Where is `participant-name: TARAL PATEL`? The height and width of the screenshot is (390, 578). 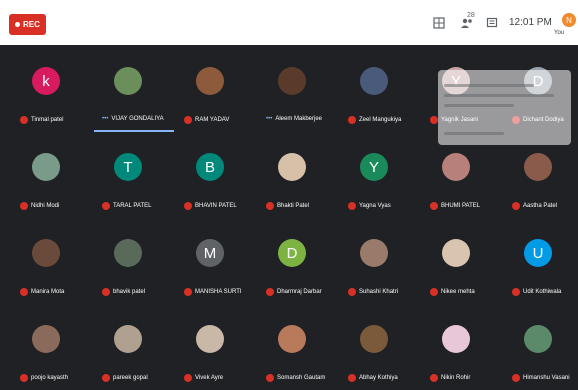
participant-name: TARAL PATEL is located at coordinates (126, 206).